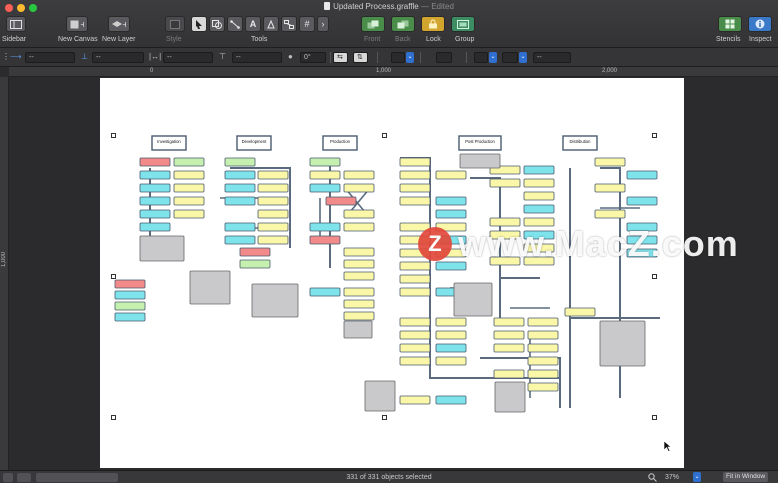  Describe the element at coordinates (433, 24) in the screenshot. I see `lock-button` at that location.